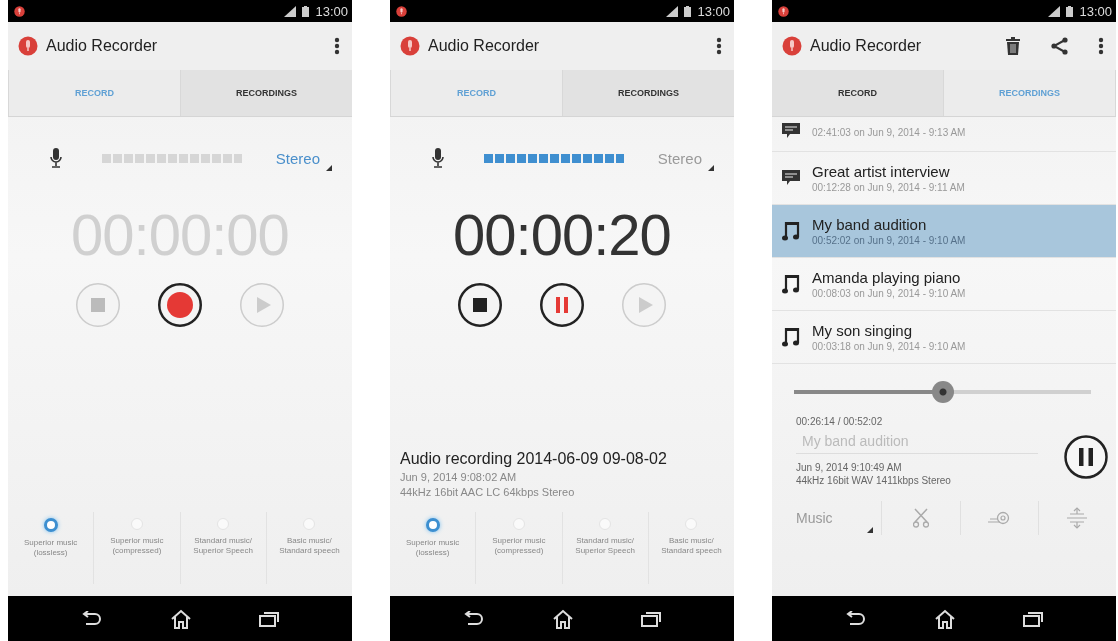  Describe the element at coordinates (480, 305) in the screenshot. I see `stop-button` at that location.